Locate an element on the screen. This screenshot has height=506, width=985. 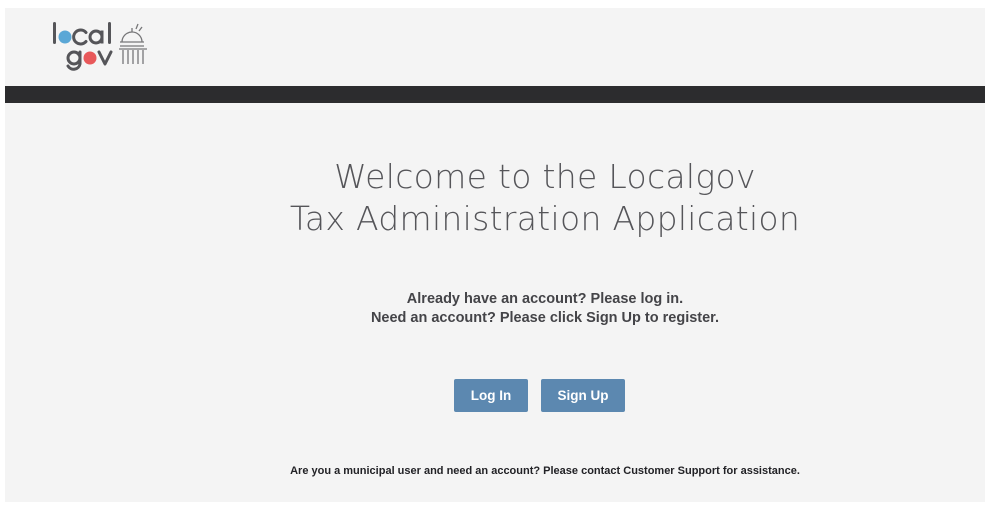
localgov-logo is located at coordinates (114, 47).